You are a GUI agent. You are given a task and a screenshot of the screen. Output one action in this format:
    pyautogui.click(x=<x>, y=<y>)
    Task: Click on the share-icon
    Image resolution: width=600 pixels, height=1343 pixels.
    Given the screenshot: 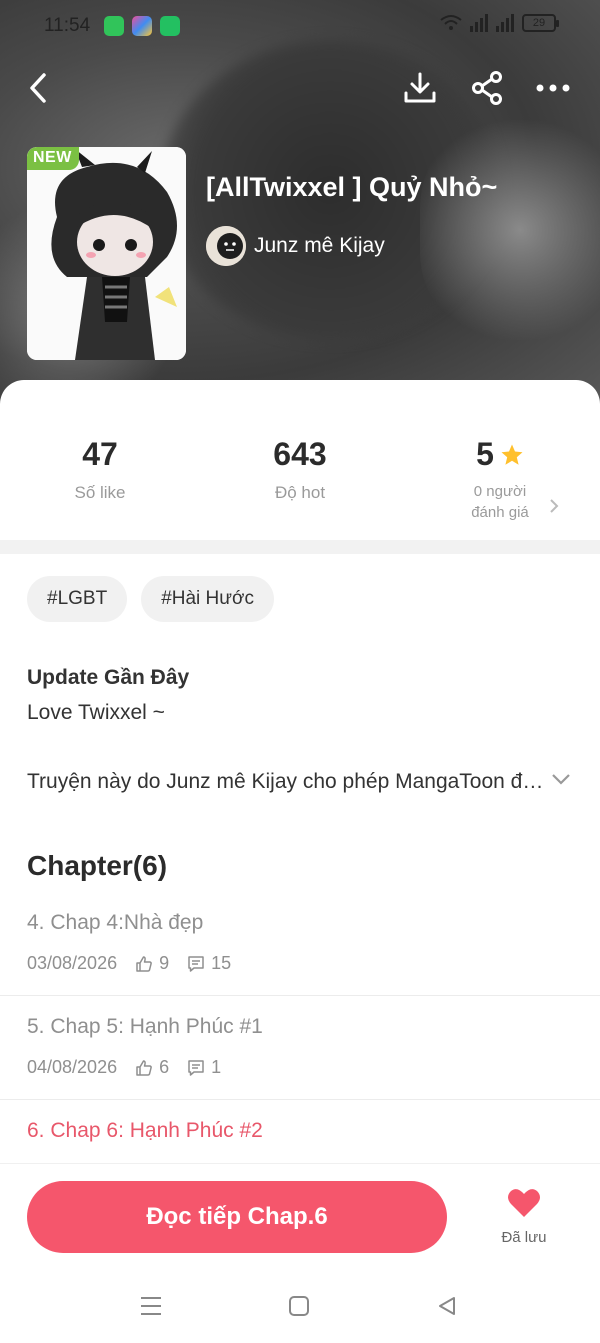 What is the action you would take?
    pyautogui.click(x=487, y=88)
    